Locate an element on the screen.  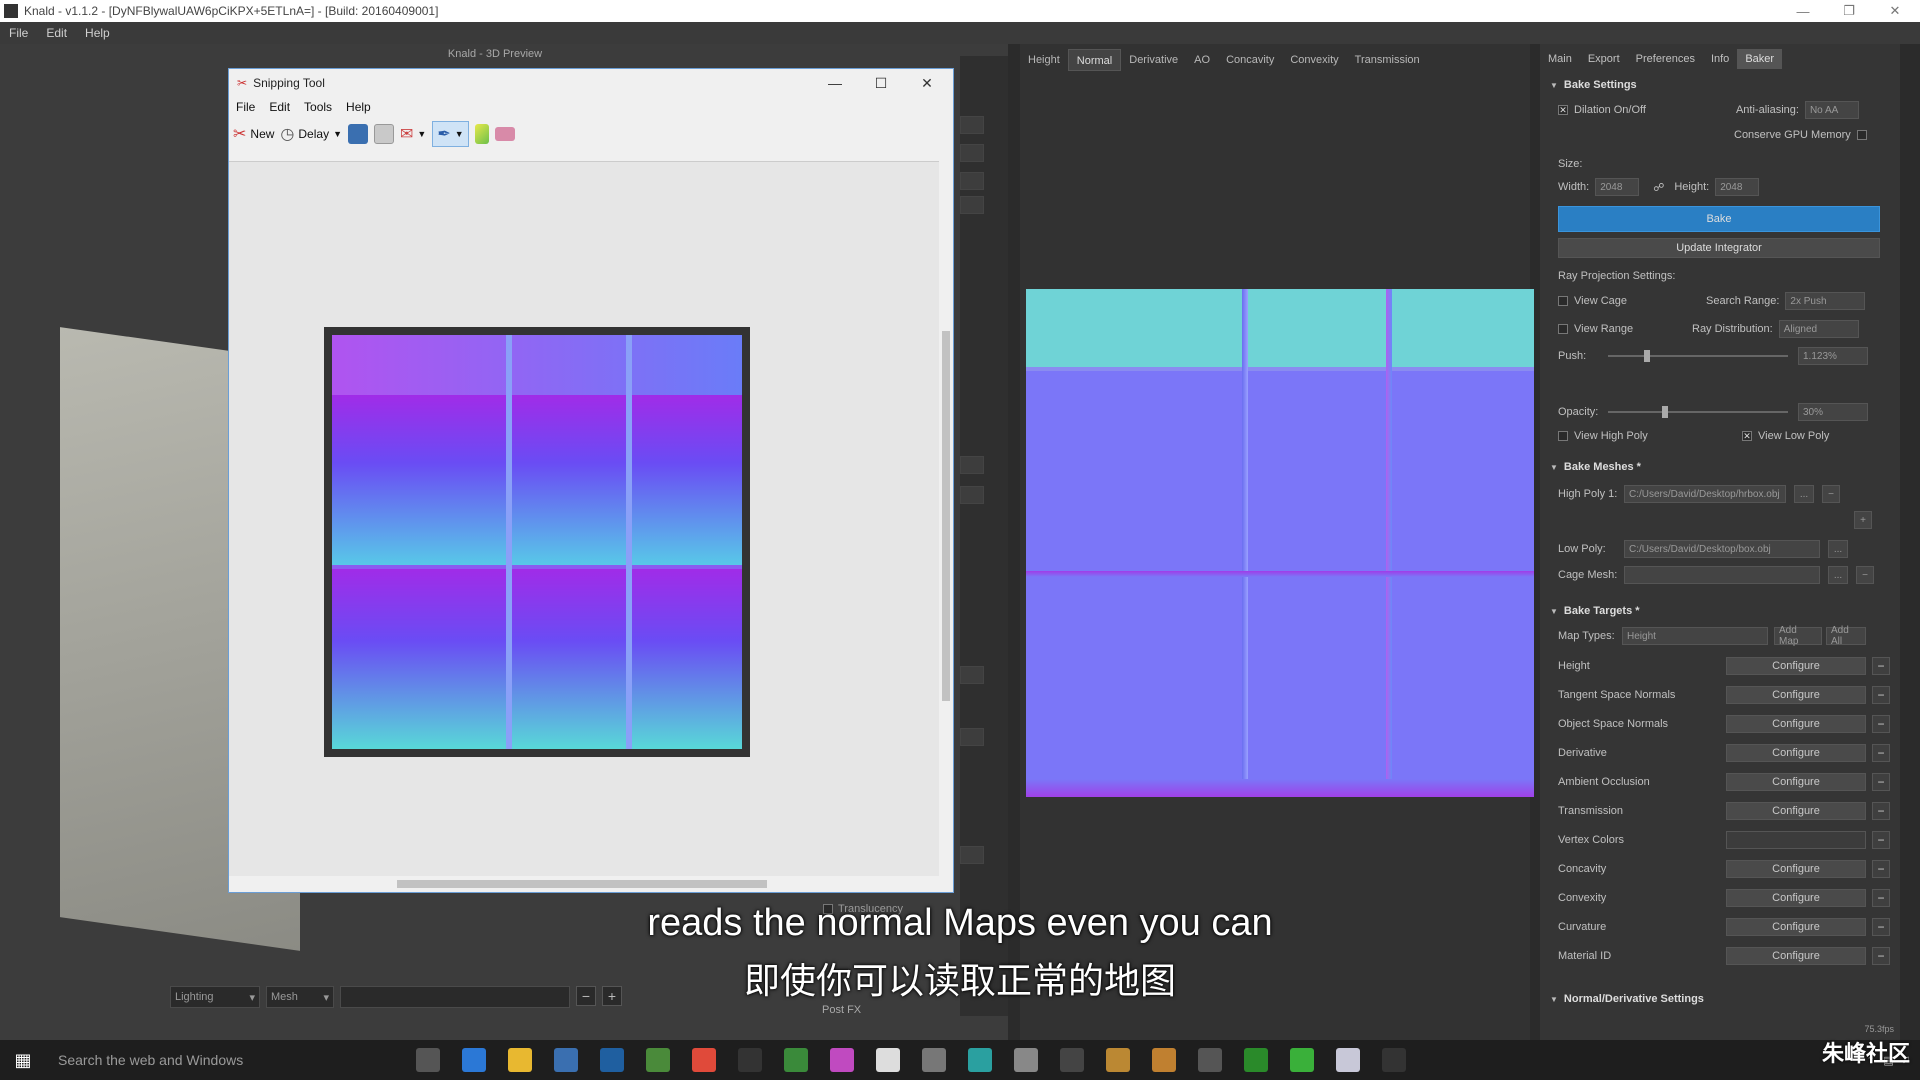
map-types-select: Height is located at coordinates (1695, 636).